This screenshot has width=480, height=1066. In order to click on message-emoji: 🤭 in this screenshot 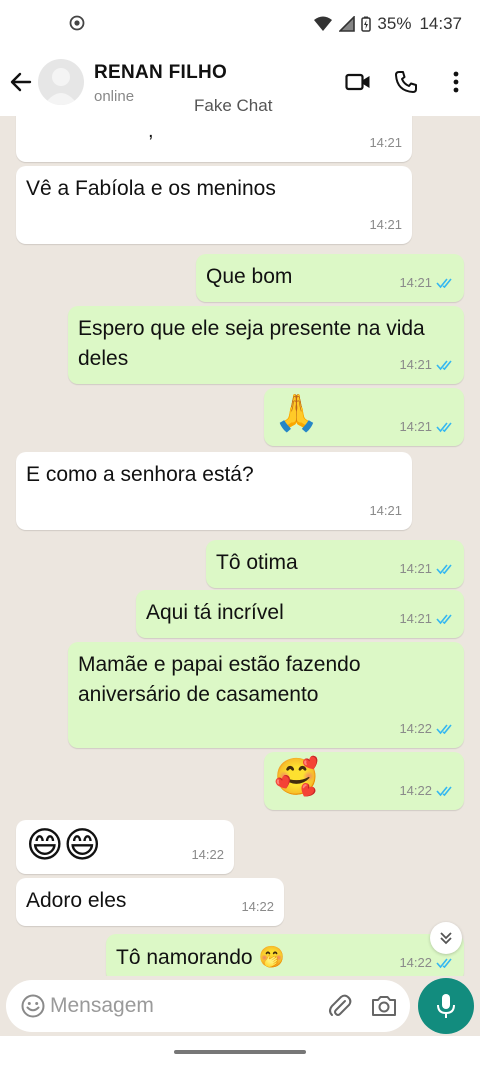, I will do `click(271, 957)`.